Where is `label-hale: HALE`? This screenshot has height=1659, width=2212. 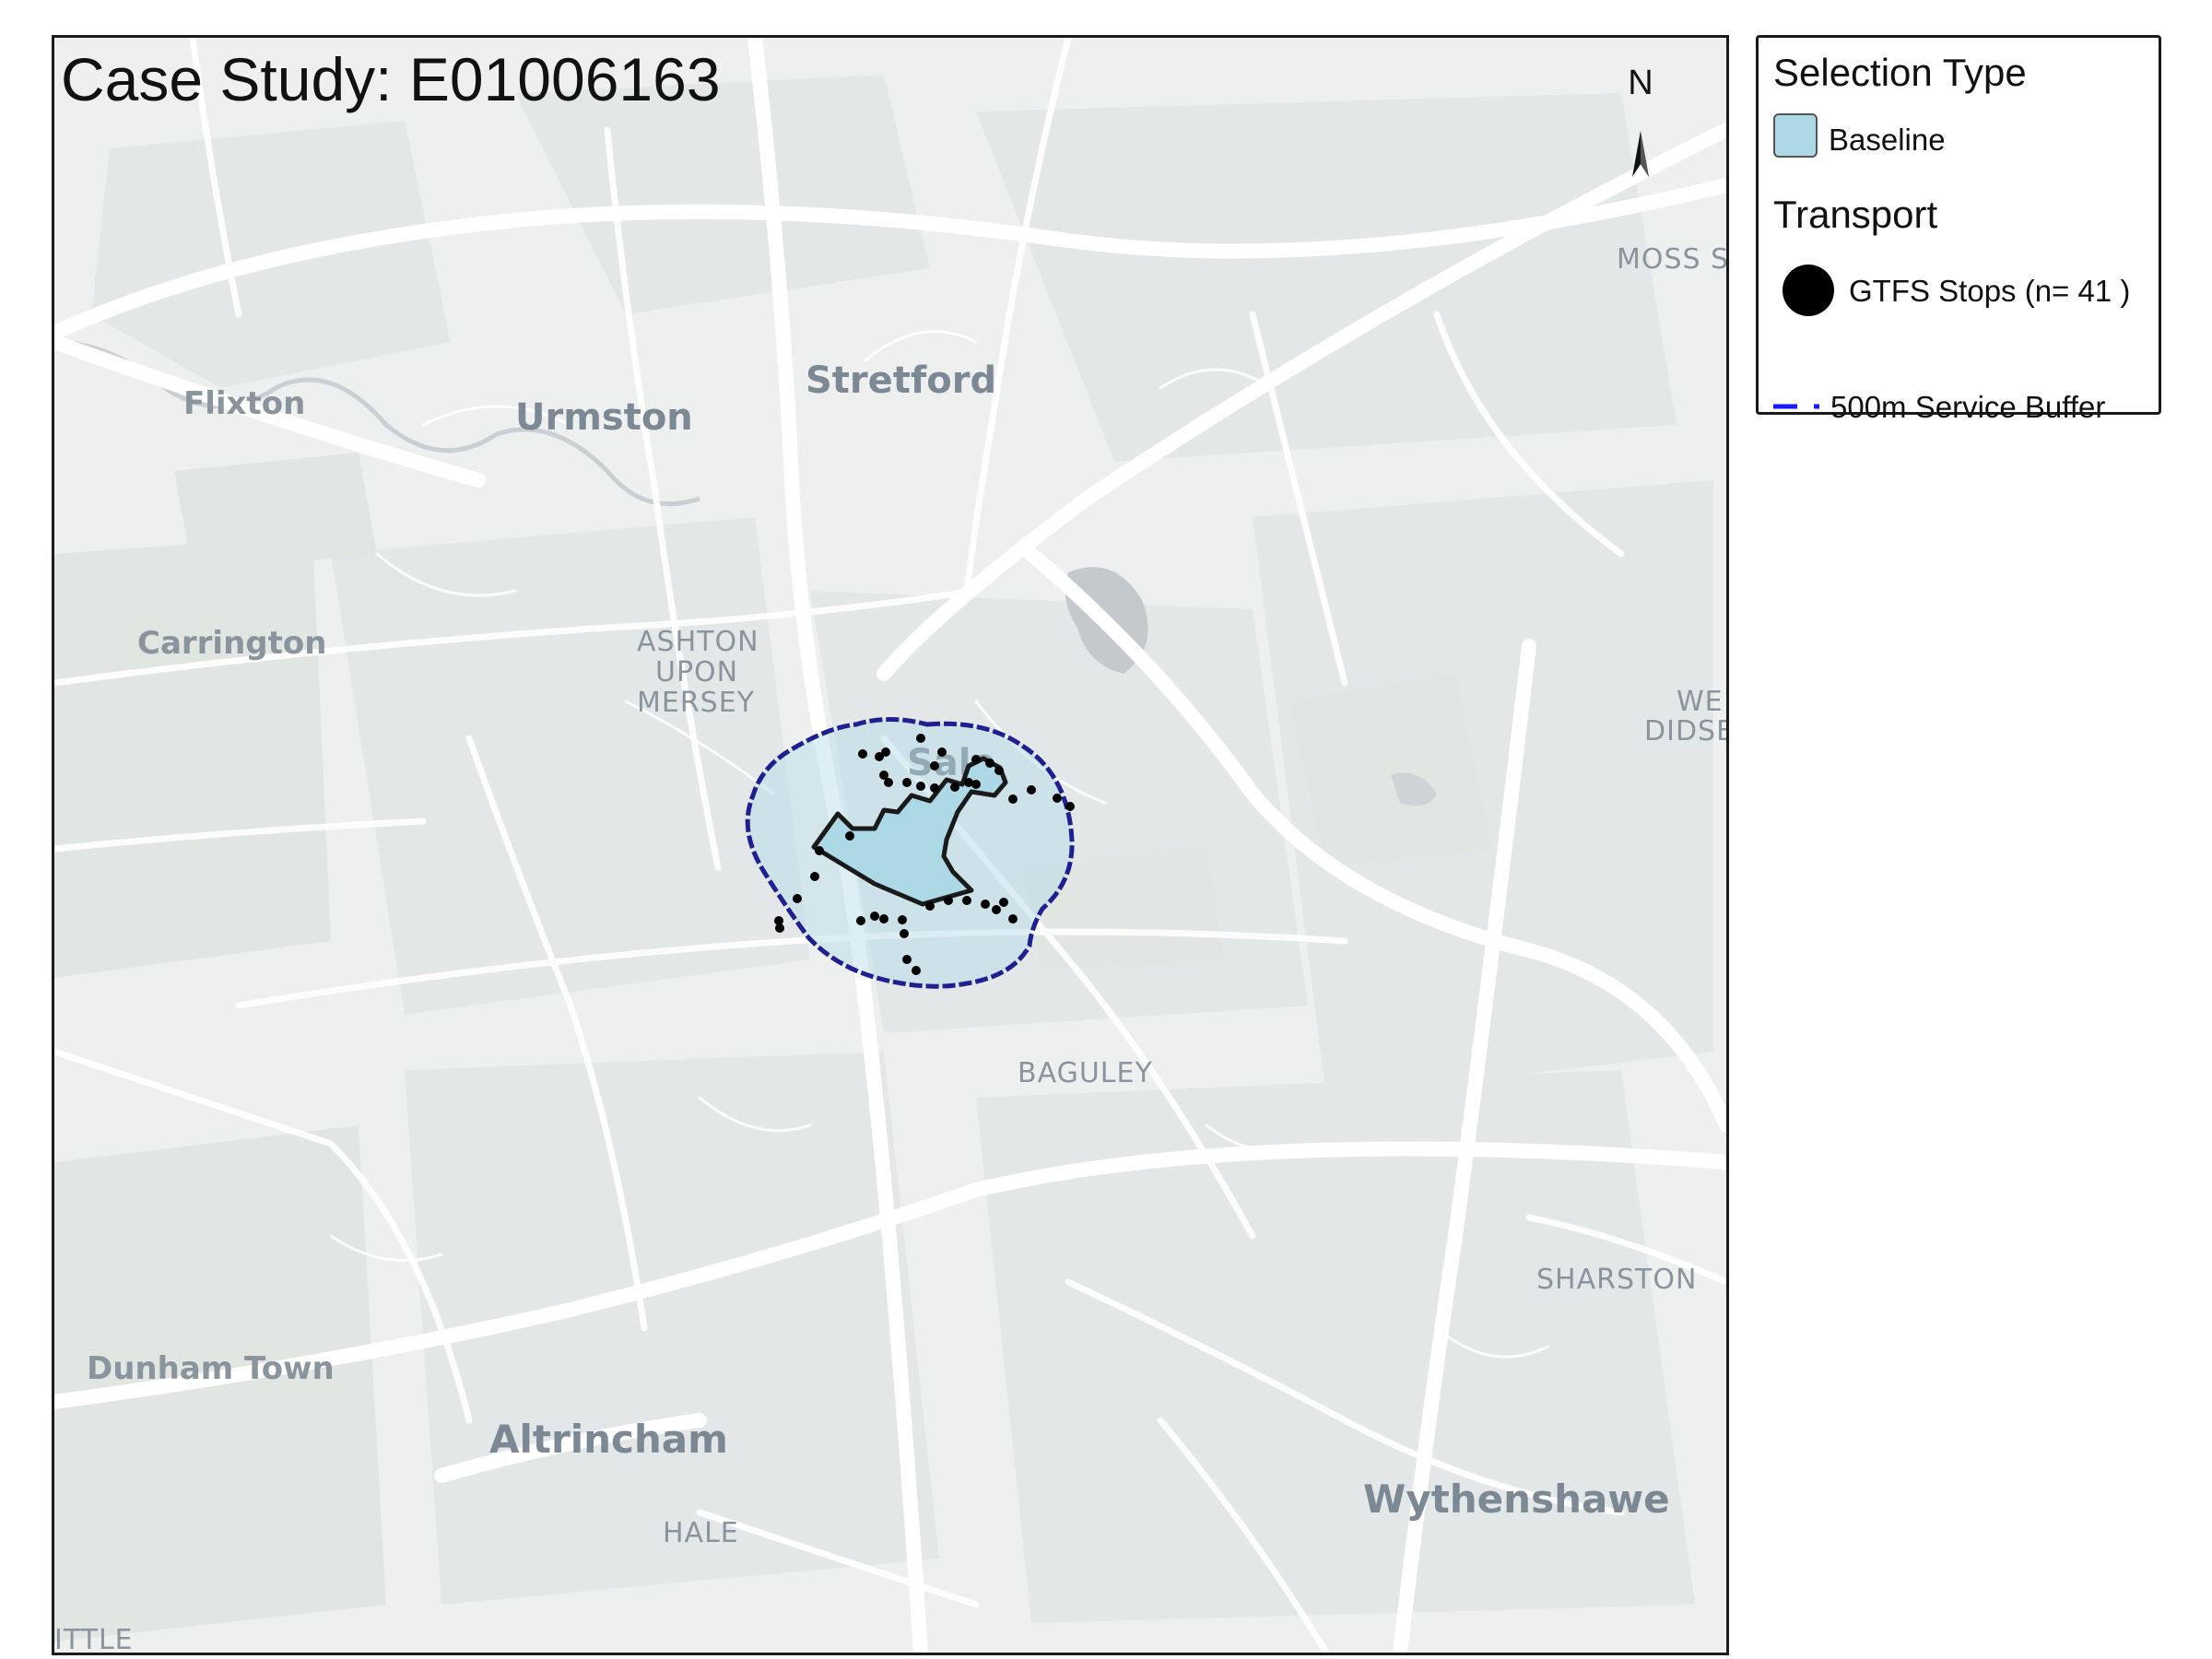
label-hale: HALE is located at coordinates (701, 1533).